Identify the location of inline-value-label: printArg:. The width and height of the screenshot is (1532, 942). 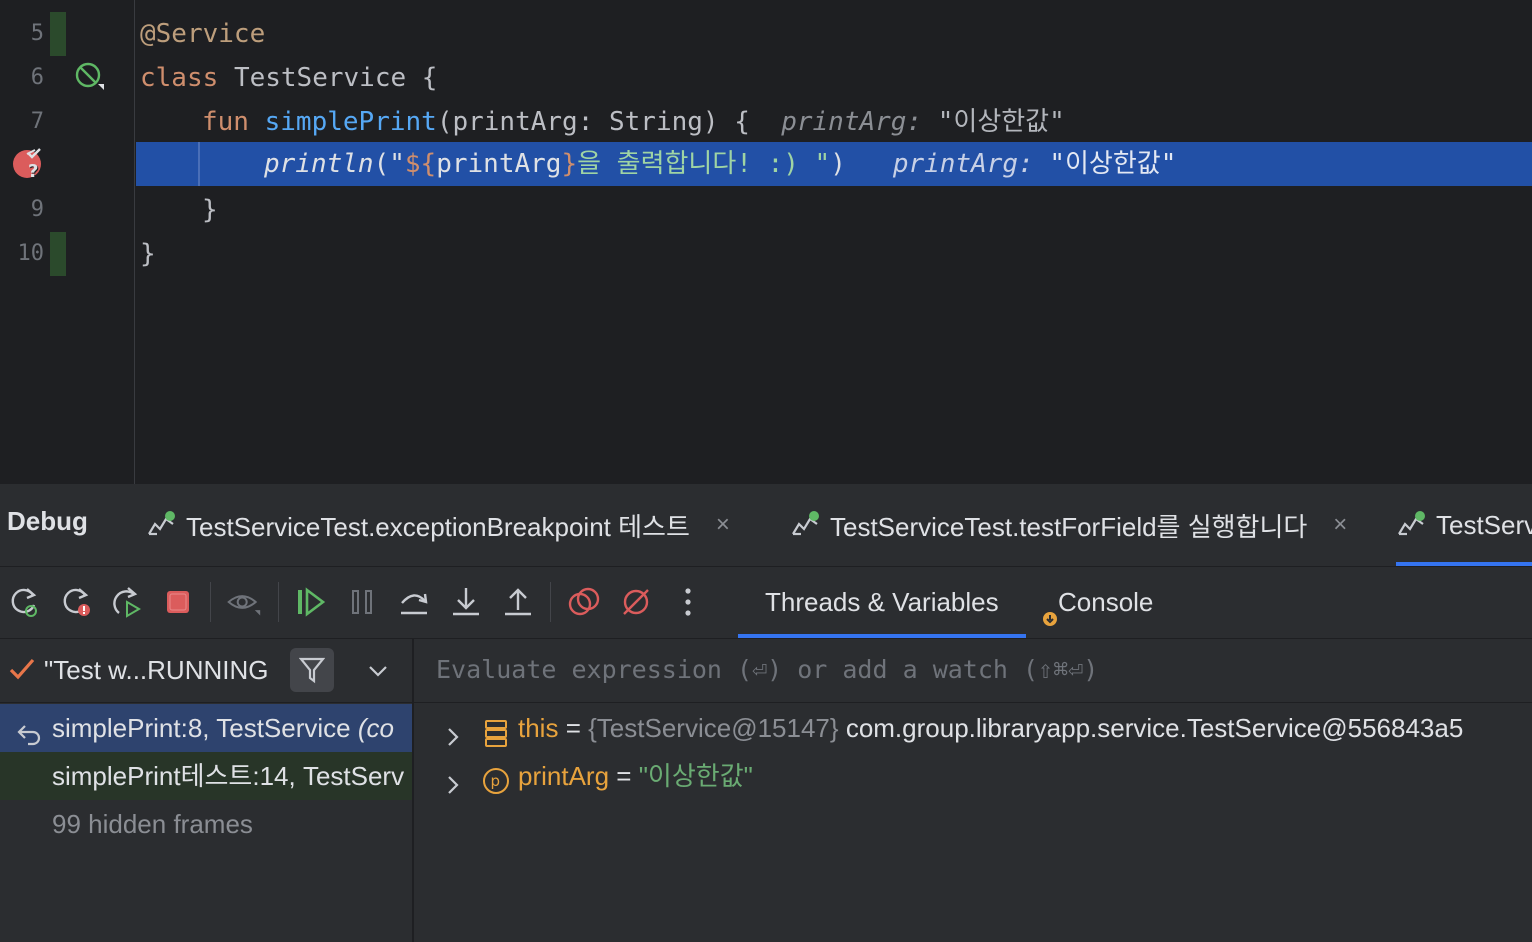
(963, 164).